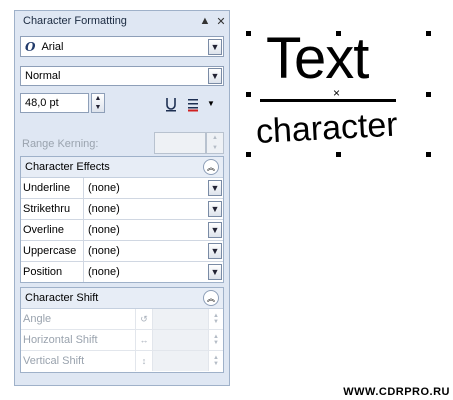 This screenshot has width=453, height=400. I want to click on font-size-field: 48,0 pt, so click(54, 103).